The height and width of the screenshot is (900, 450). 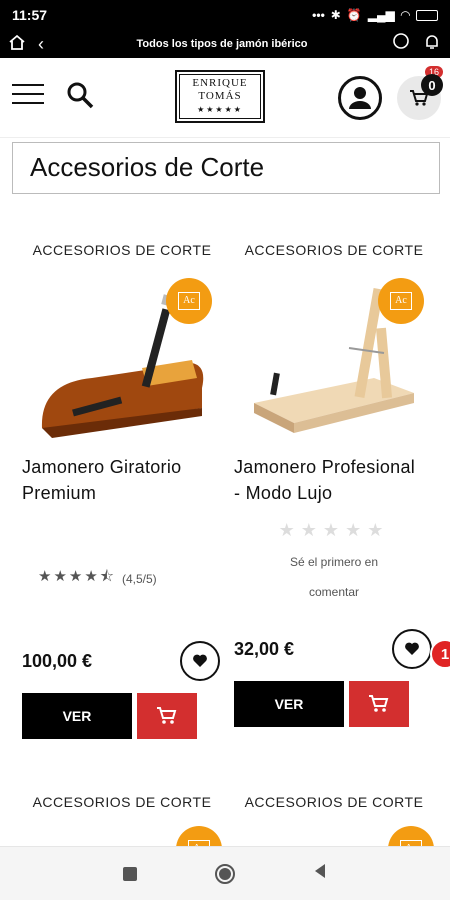 I want to click on product-rating: ★★★★⯪ (4,5/5), so click(x=122, y=578).